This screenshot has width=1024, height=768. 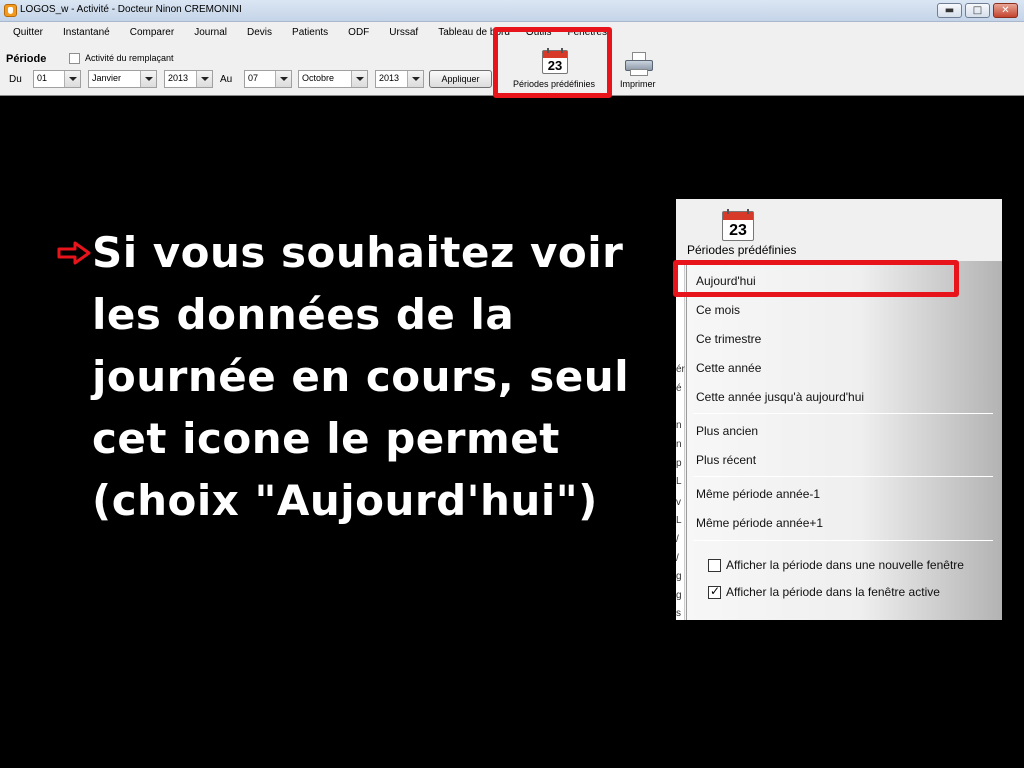 I want to click on close-button: ✕, so click(x=1005, y=10).